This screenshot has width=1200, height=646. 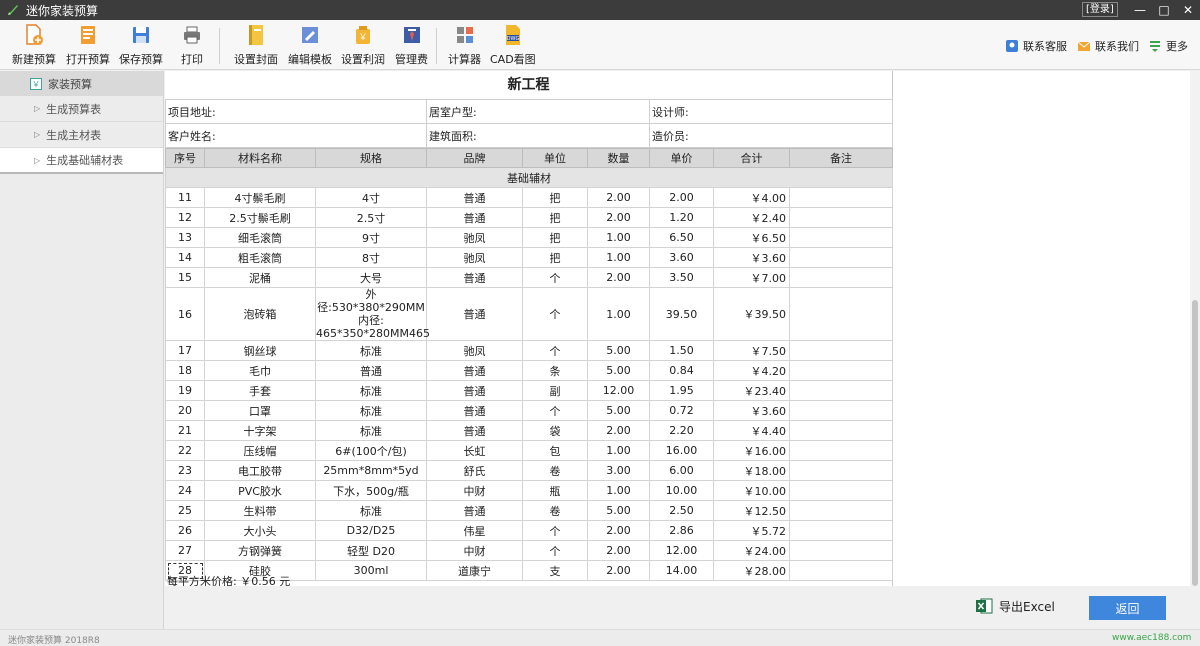 What do you see at coordinates (681, 490) in the screenshot?
I see `material-price: 10.00` at bounding box center [681, 490].